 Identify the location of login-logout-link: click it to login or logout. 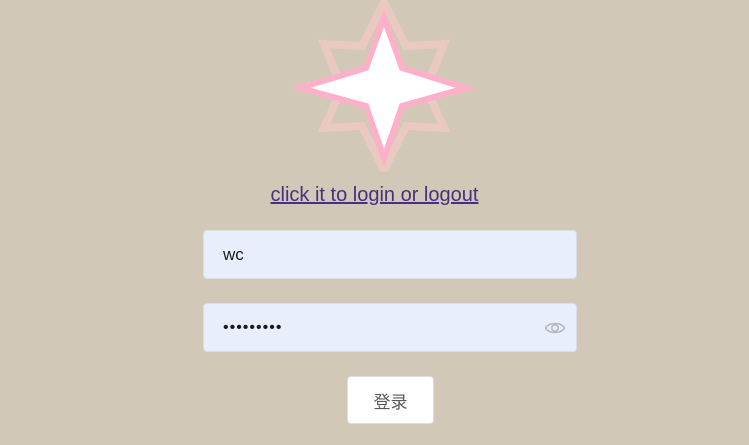
(375, 195).